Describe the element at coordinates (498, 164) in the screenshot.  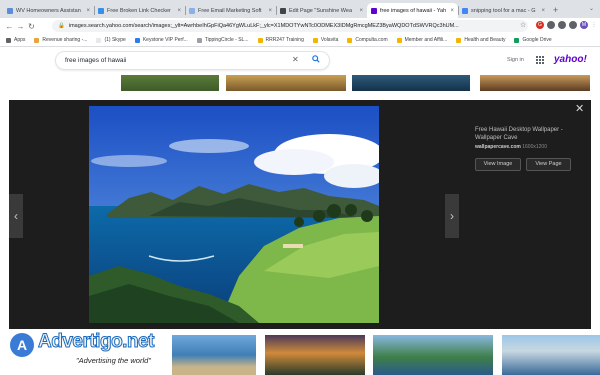
I see `view-image-button: View Image` at that location.